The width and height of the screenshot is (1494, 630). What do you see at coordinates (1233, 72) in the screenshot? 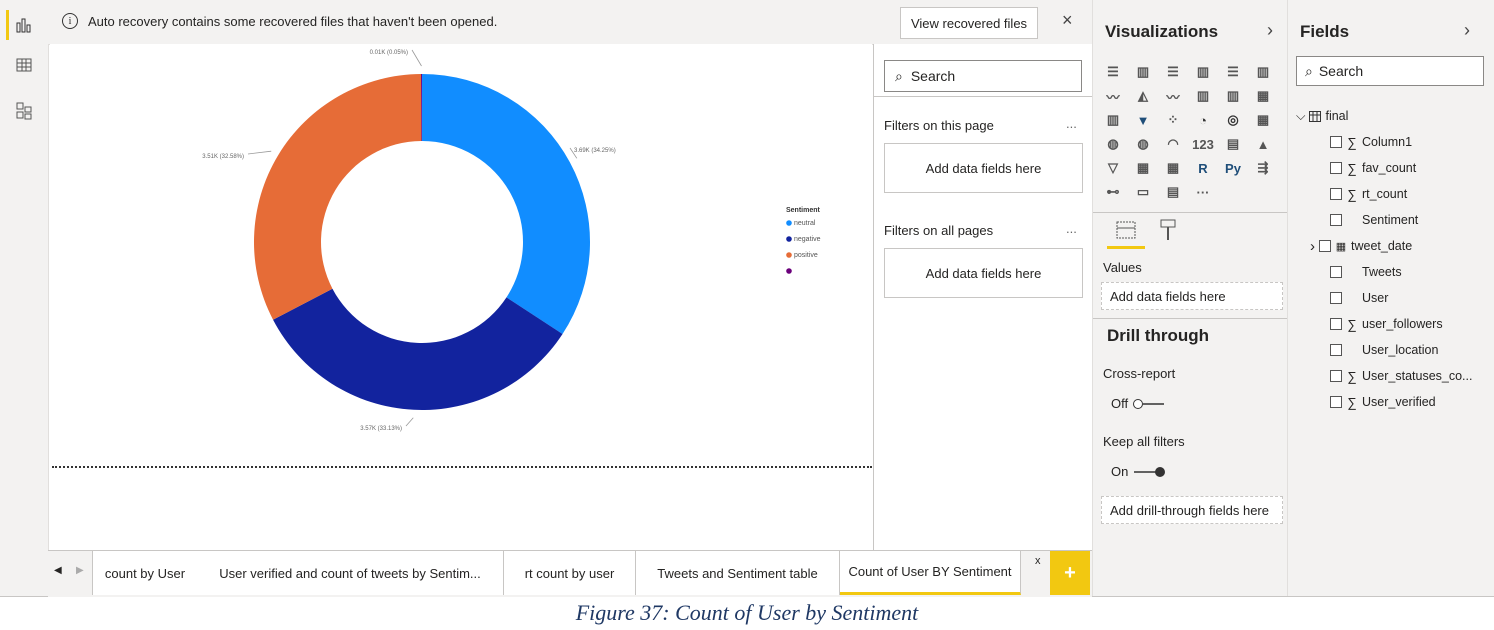
I see `100-bar-icon: ☰` at bounding box center [1233, 72].